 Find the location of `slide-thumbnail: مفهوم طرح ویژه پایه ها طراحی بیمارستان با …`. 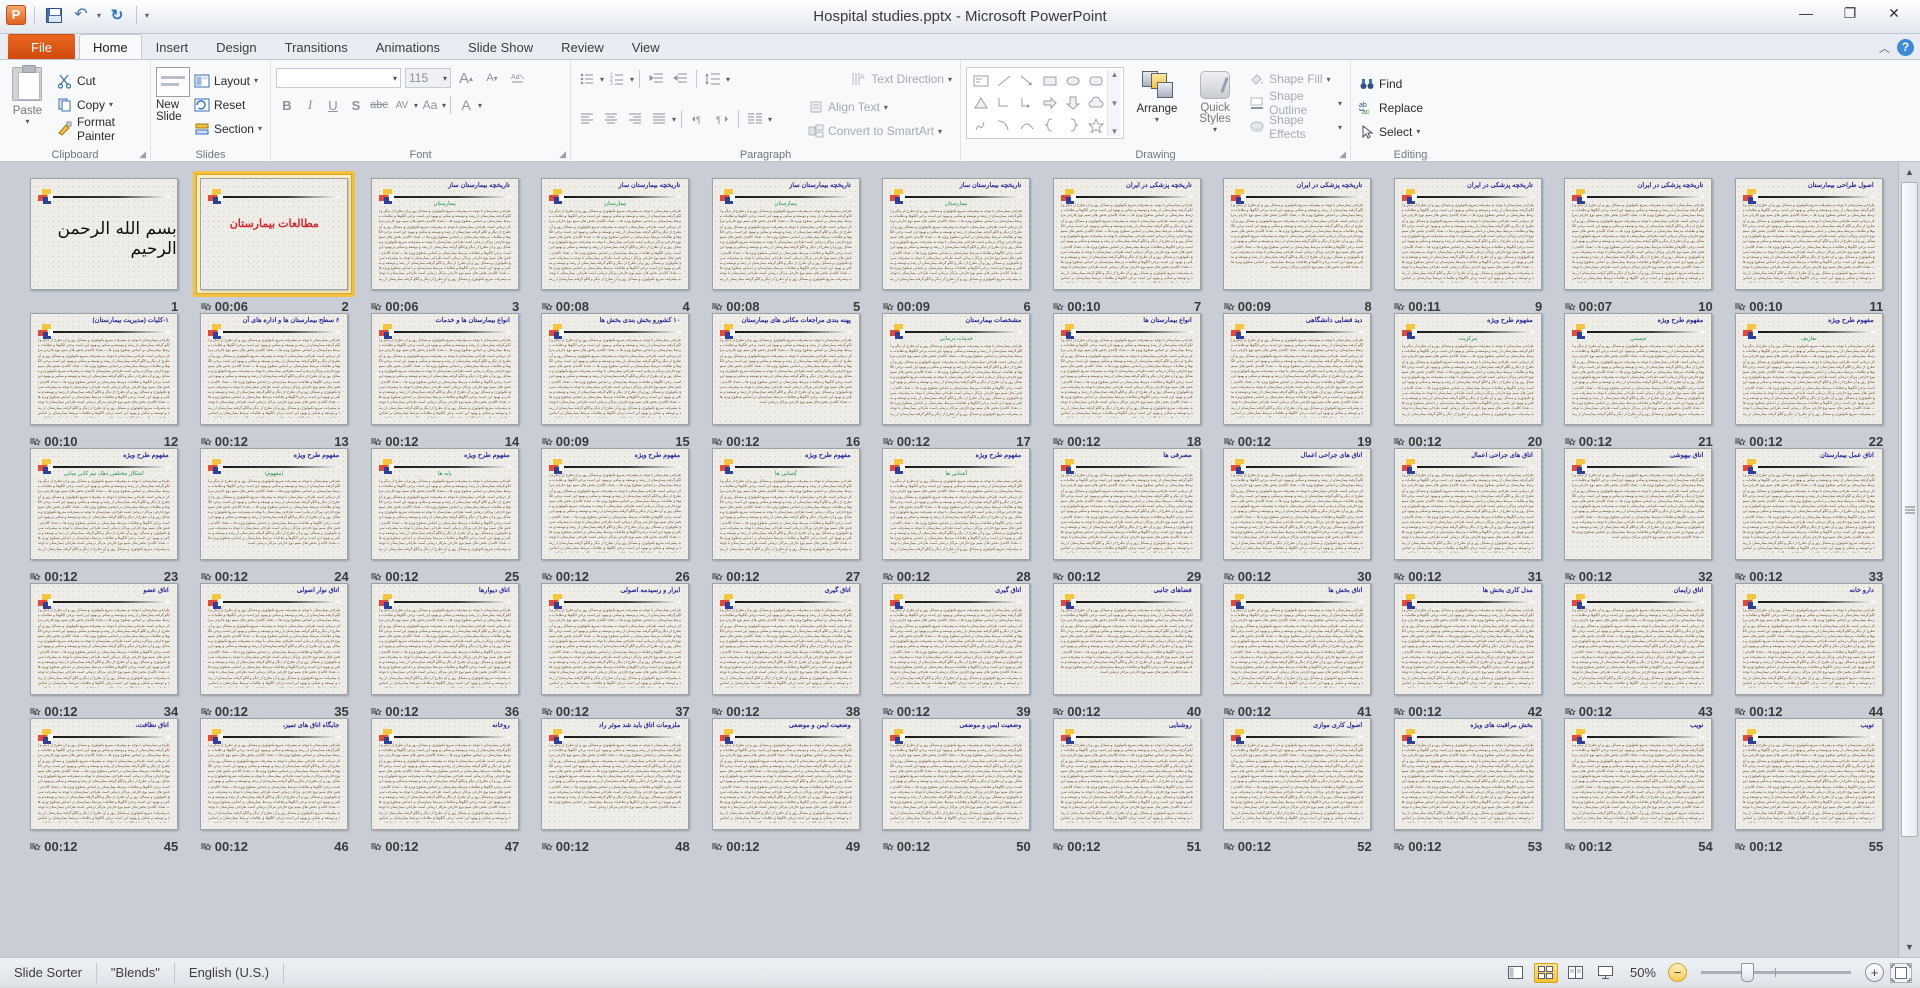

slide-thumbnail: مفهوم طرح ویژه پایه ها طراحی بیمارستان با … is located at coordinates (445, 504).